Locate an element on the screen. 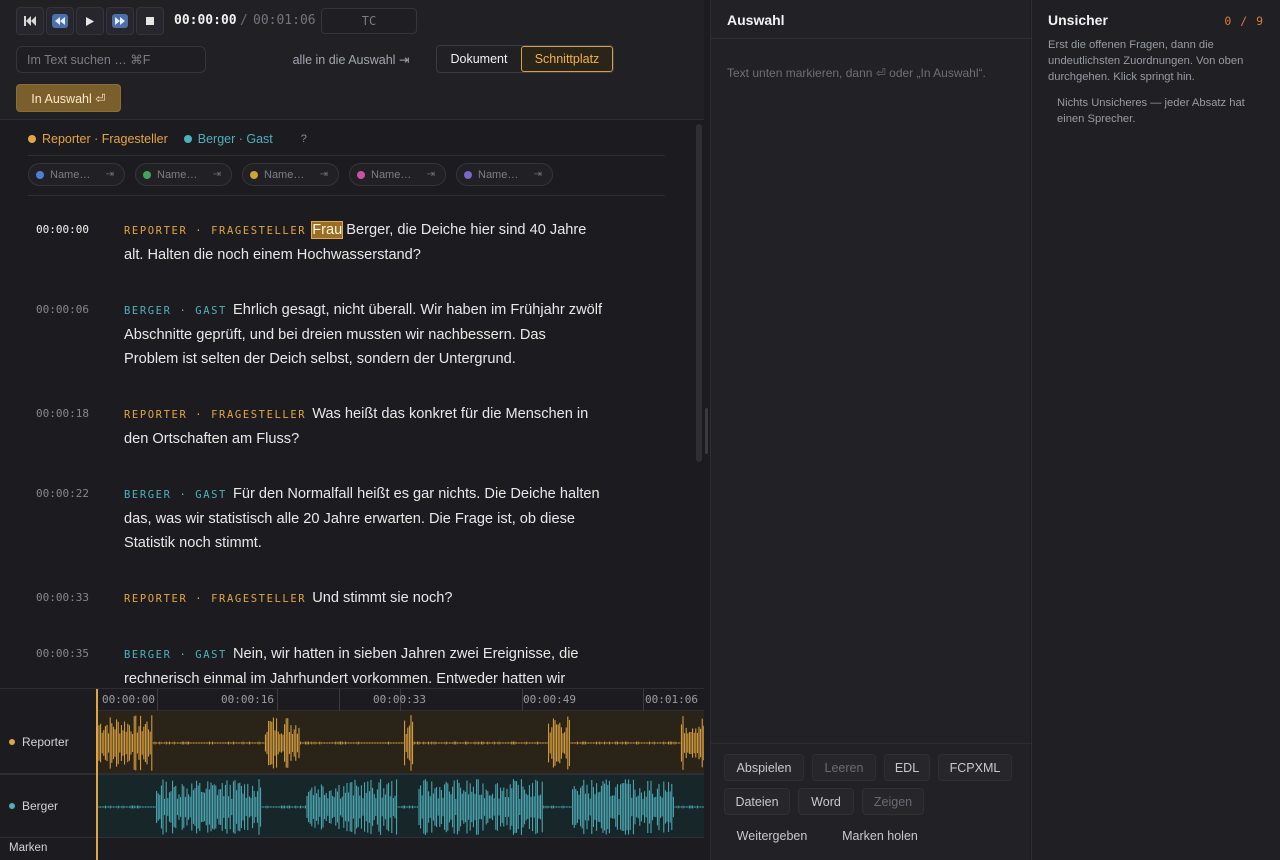 The height and width of the screenshot is (860, 1280). speaker-help-button: ? is located at coordinates (304, 139).